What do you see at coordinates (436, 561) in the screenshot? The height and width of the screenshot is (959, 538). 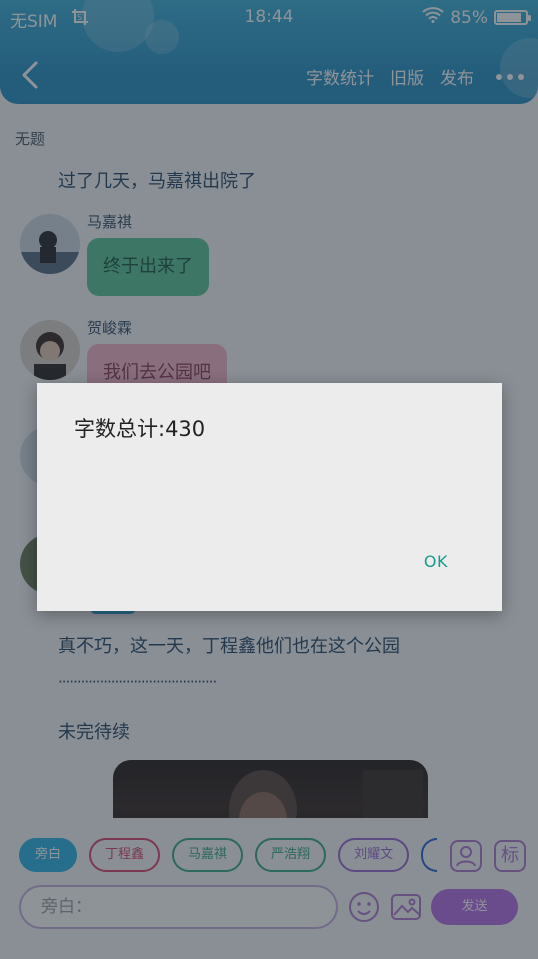 I see `ok-button: OK` at bounding box center [436, 561].